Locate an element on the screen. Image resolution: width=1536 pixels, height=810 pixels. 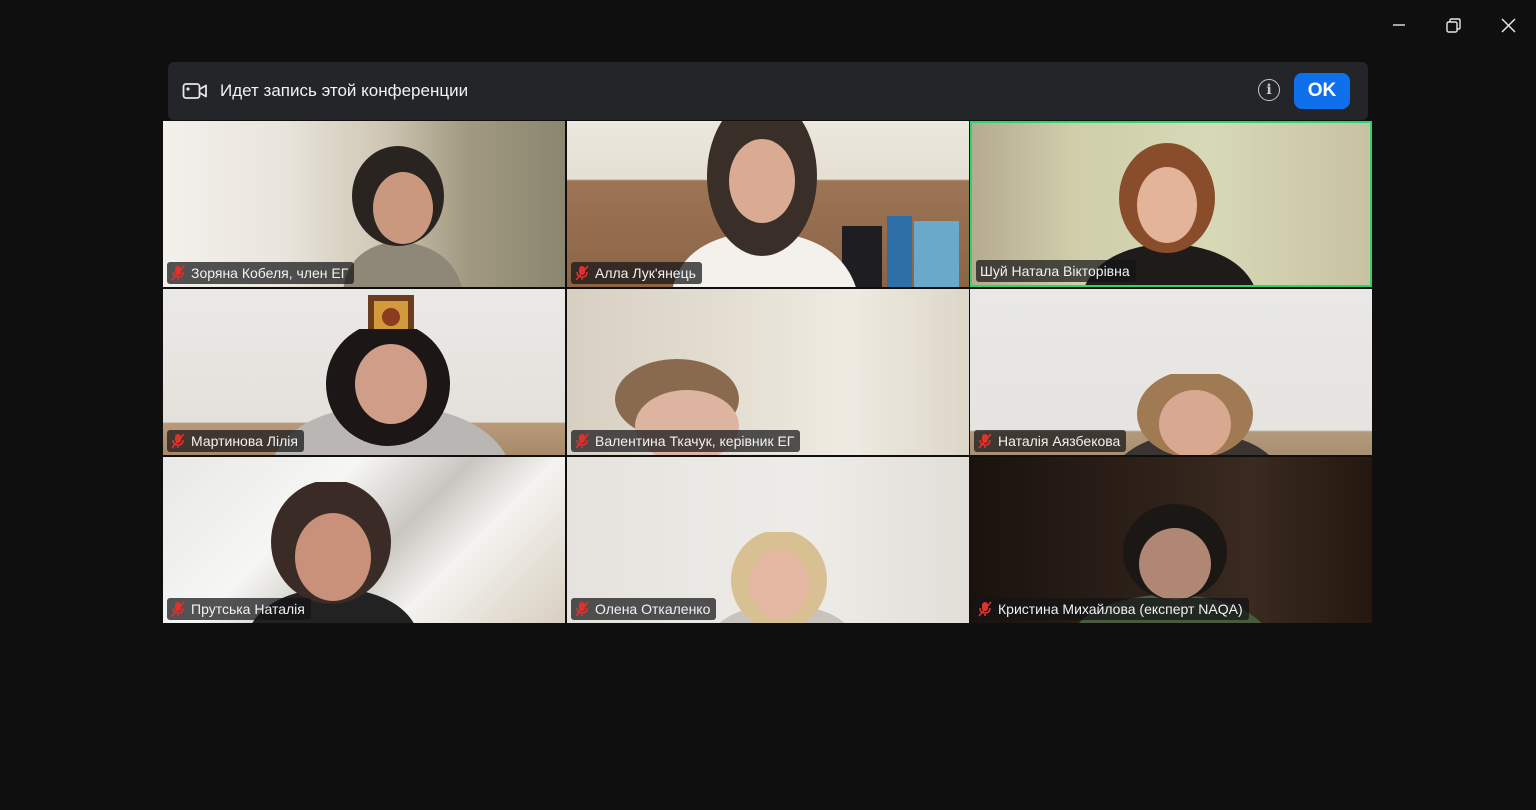
participant-name-tag: Алла Лук'янець is located at coordinates (636, 273).